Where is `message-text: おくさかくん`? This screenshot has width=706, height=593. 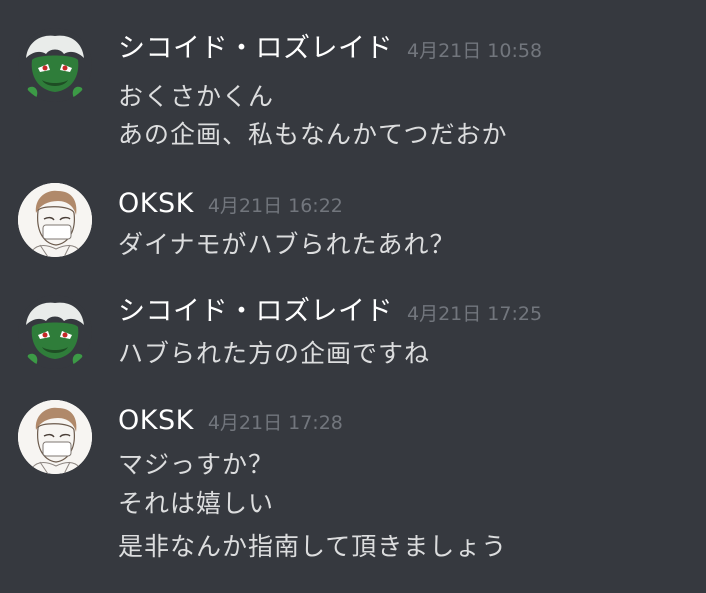
message-text: おくさかくん is located at coordinates (196, 96).